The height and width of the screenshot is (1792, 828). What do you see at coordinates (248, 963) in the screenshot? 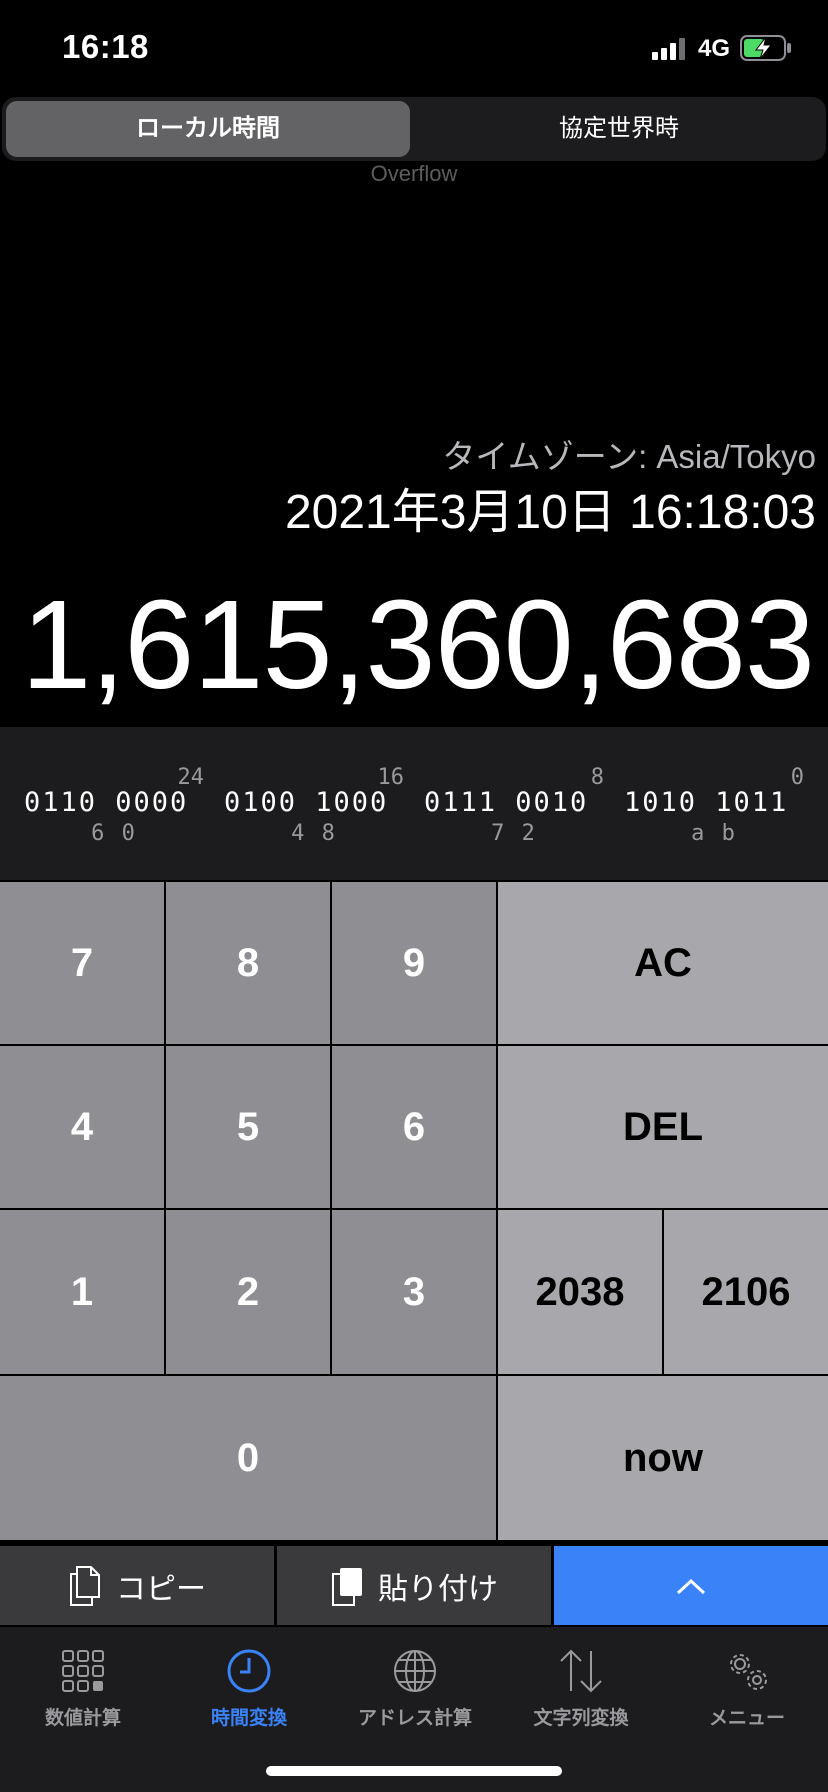
I see `key-8: 8` at bounding box center [248, 963].